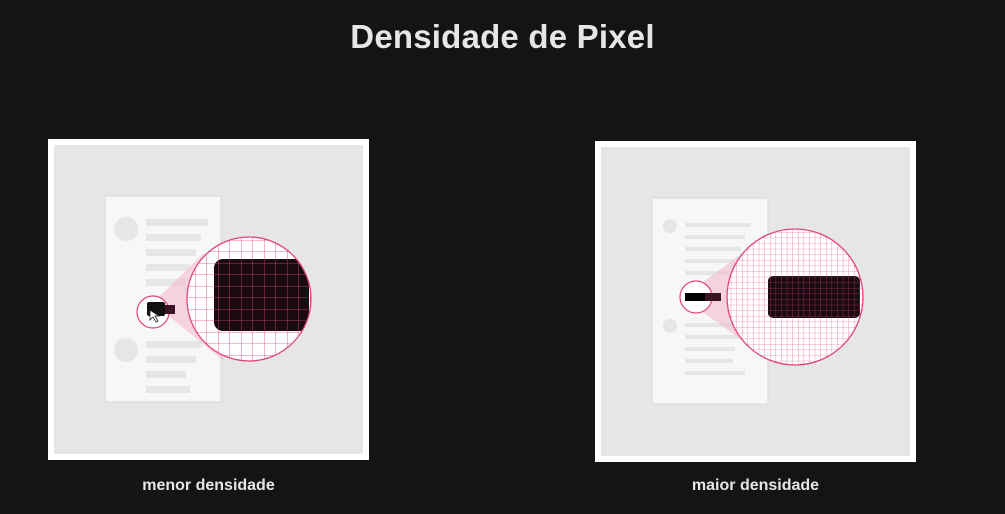 Image resolution: width=1005 pixels, height=514 pixels. I want to click on low-density-caption: menor densidade, so click(208, 485).